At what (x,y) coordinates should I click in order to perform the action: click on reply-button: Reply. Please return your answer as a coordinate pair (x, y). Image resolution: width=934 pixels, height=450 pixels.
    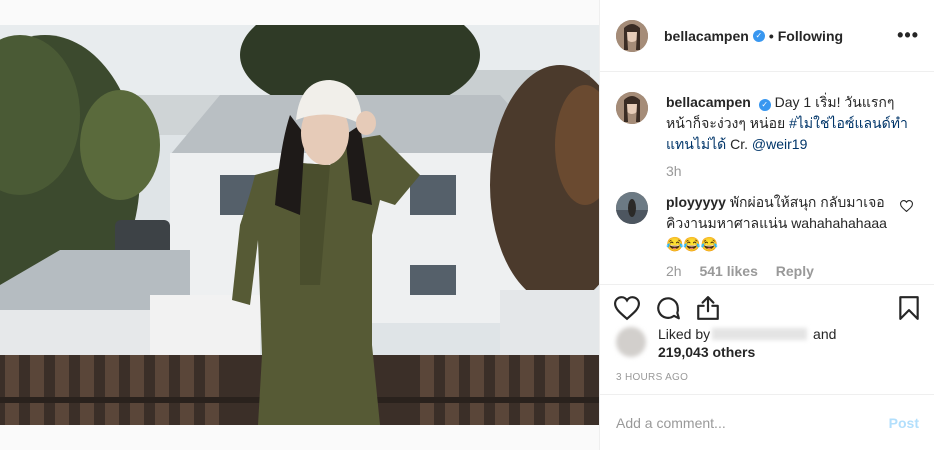
    Looking at the image, I should click on (795, 271).